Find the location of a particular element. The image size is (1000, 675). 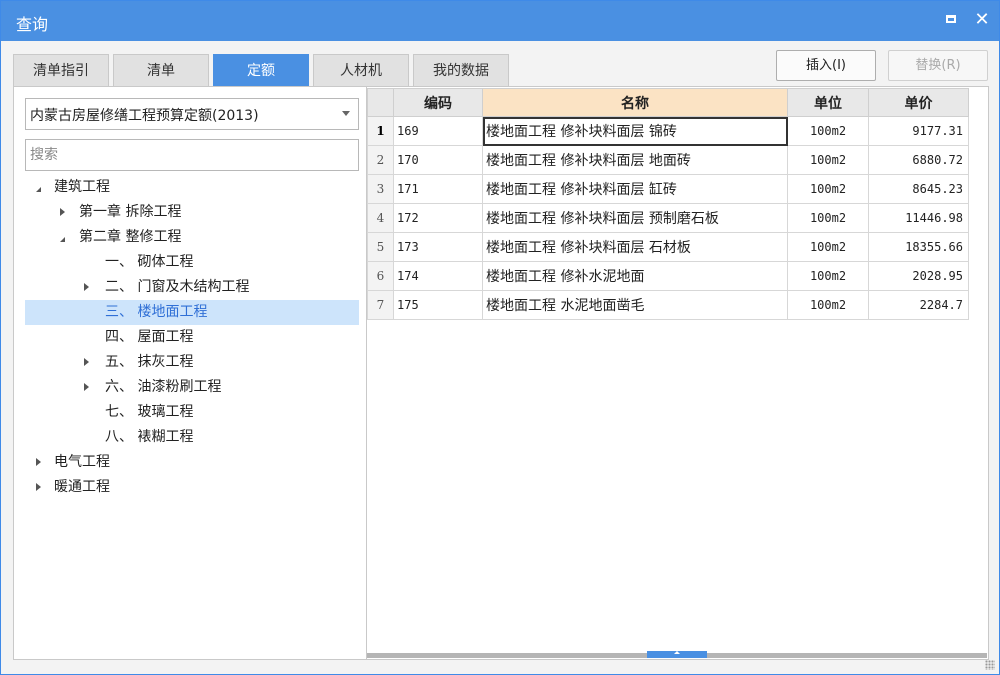

cell-code: 173 is located at coordinates (438, 247).